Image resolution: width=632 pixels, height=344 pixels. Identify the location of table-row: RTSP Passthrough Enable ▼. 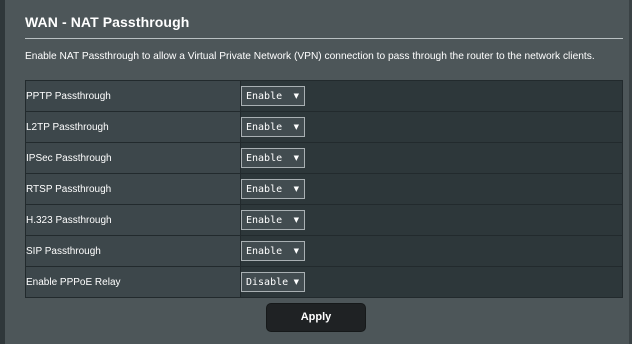
(324, 189).